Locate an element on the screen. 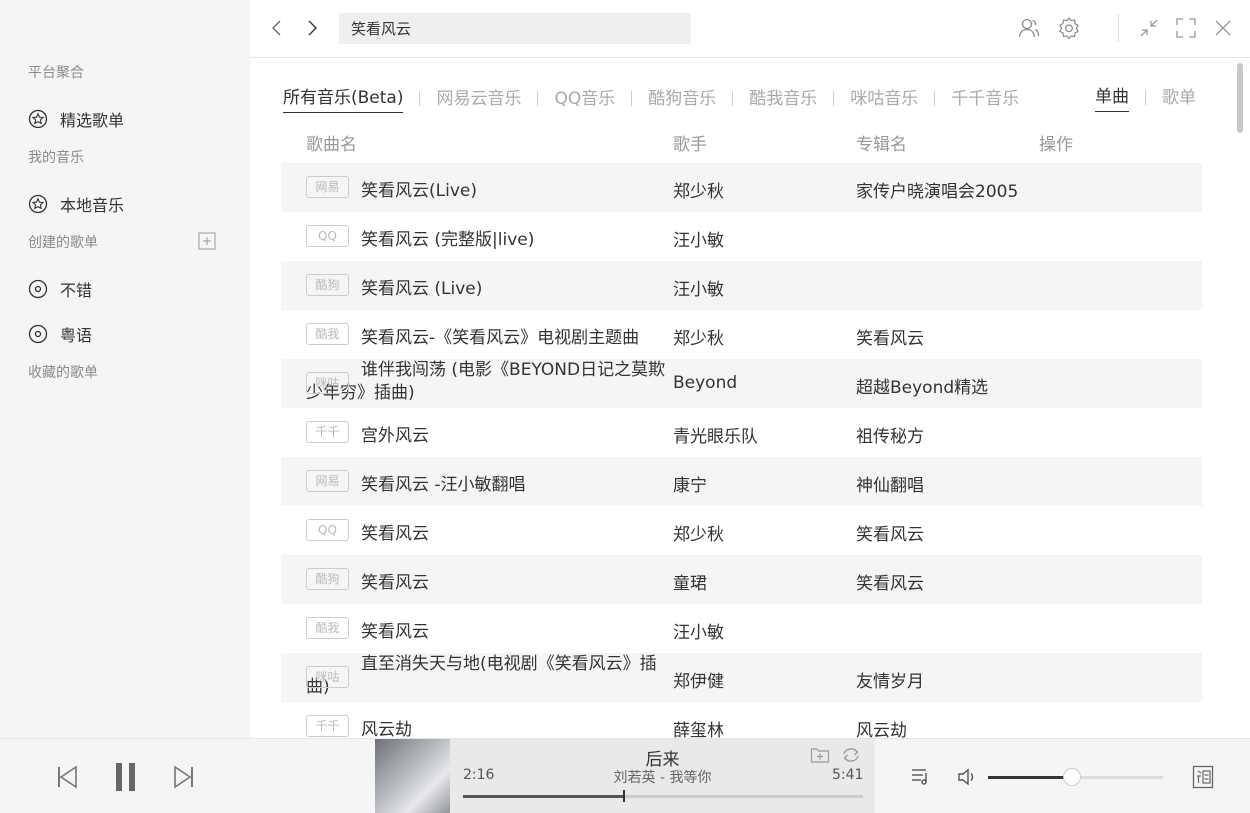 The width and height of the screenshot is (1250, 813). table-row: 笑看风云 酷狗 童珺 笑看风云 is located at coordinates (741, 579).